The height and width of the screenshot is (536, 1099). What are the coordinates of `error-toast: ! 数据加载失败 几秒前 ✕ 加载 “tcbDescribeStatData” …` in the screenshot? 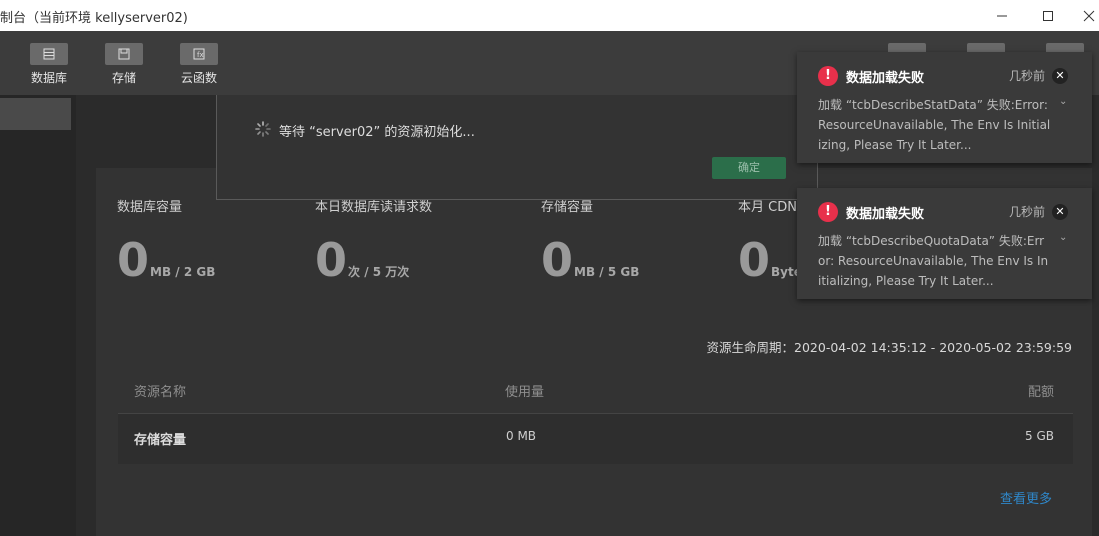 It's located at (944, 107).